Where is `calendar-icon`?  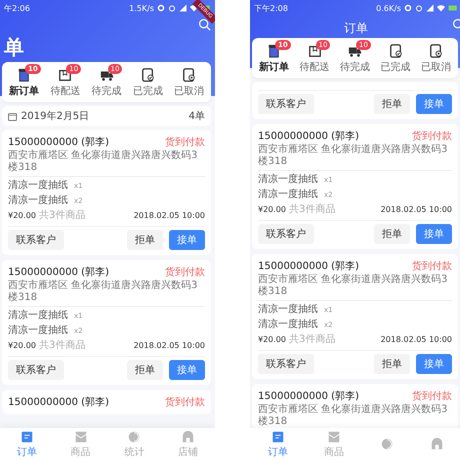 calendar-icon is located at coordinates (12, 116).